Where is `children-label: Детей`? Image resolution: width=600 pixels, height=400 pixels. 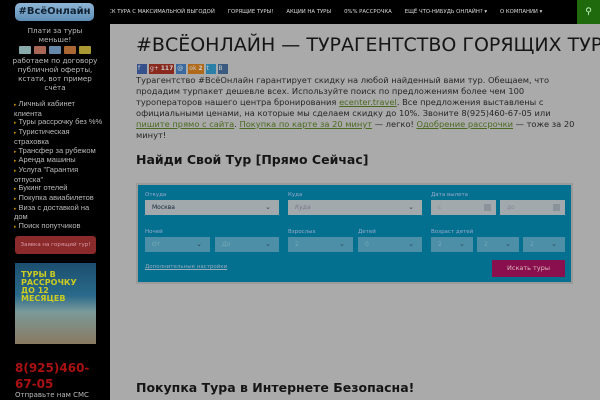 children-label: Детей is located at coordinates (367, 232).